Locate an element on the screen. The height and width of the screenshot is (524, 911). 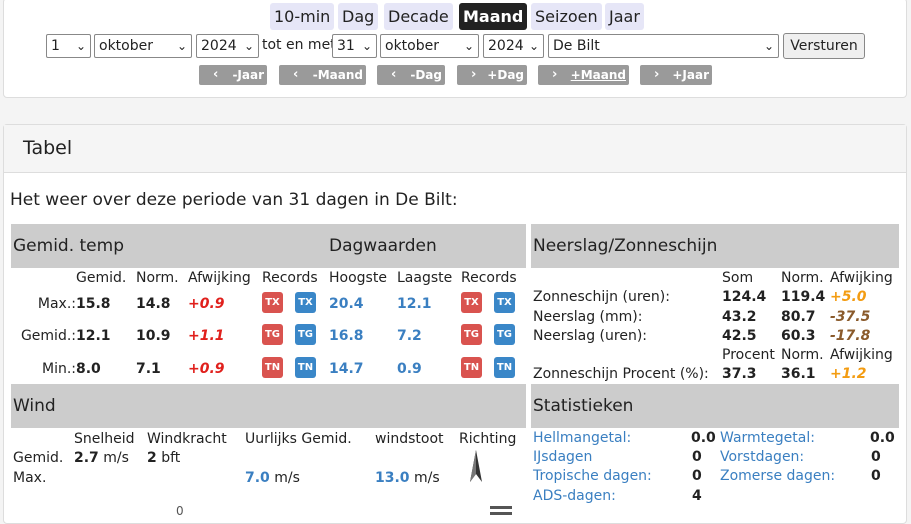
day-record-low-tx-badge: TX is located at coordinates (504, 302).